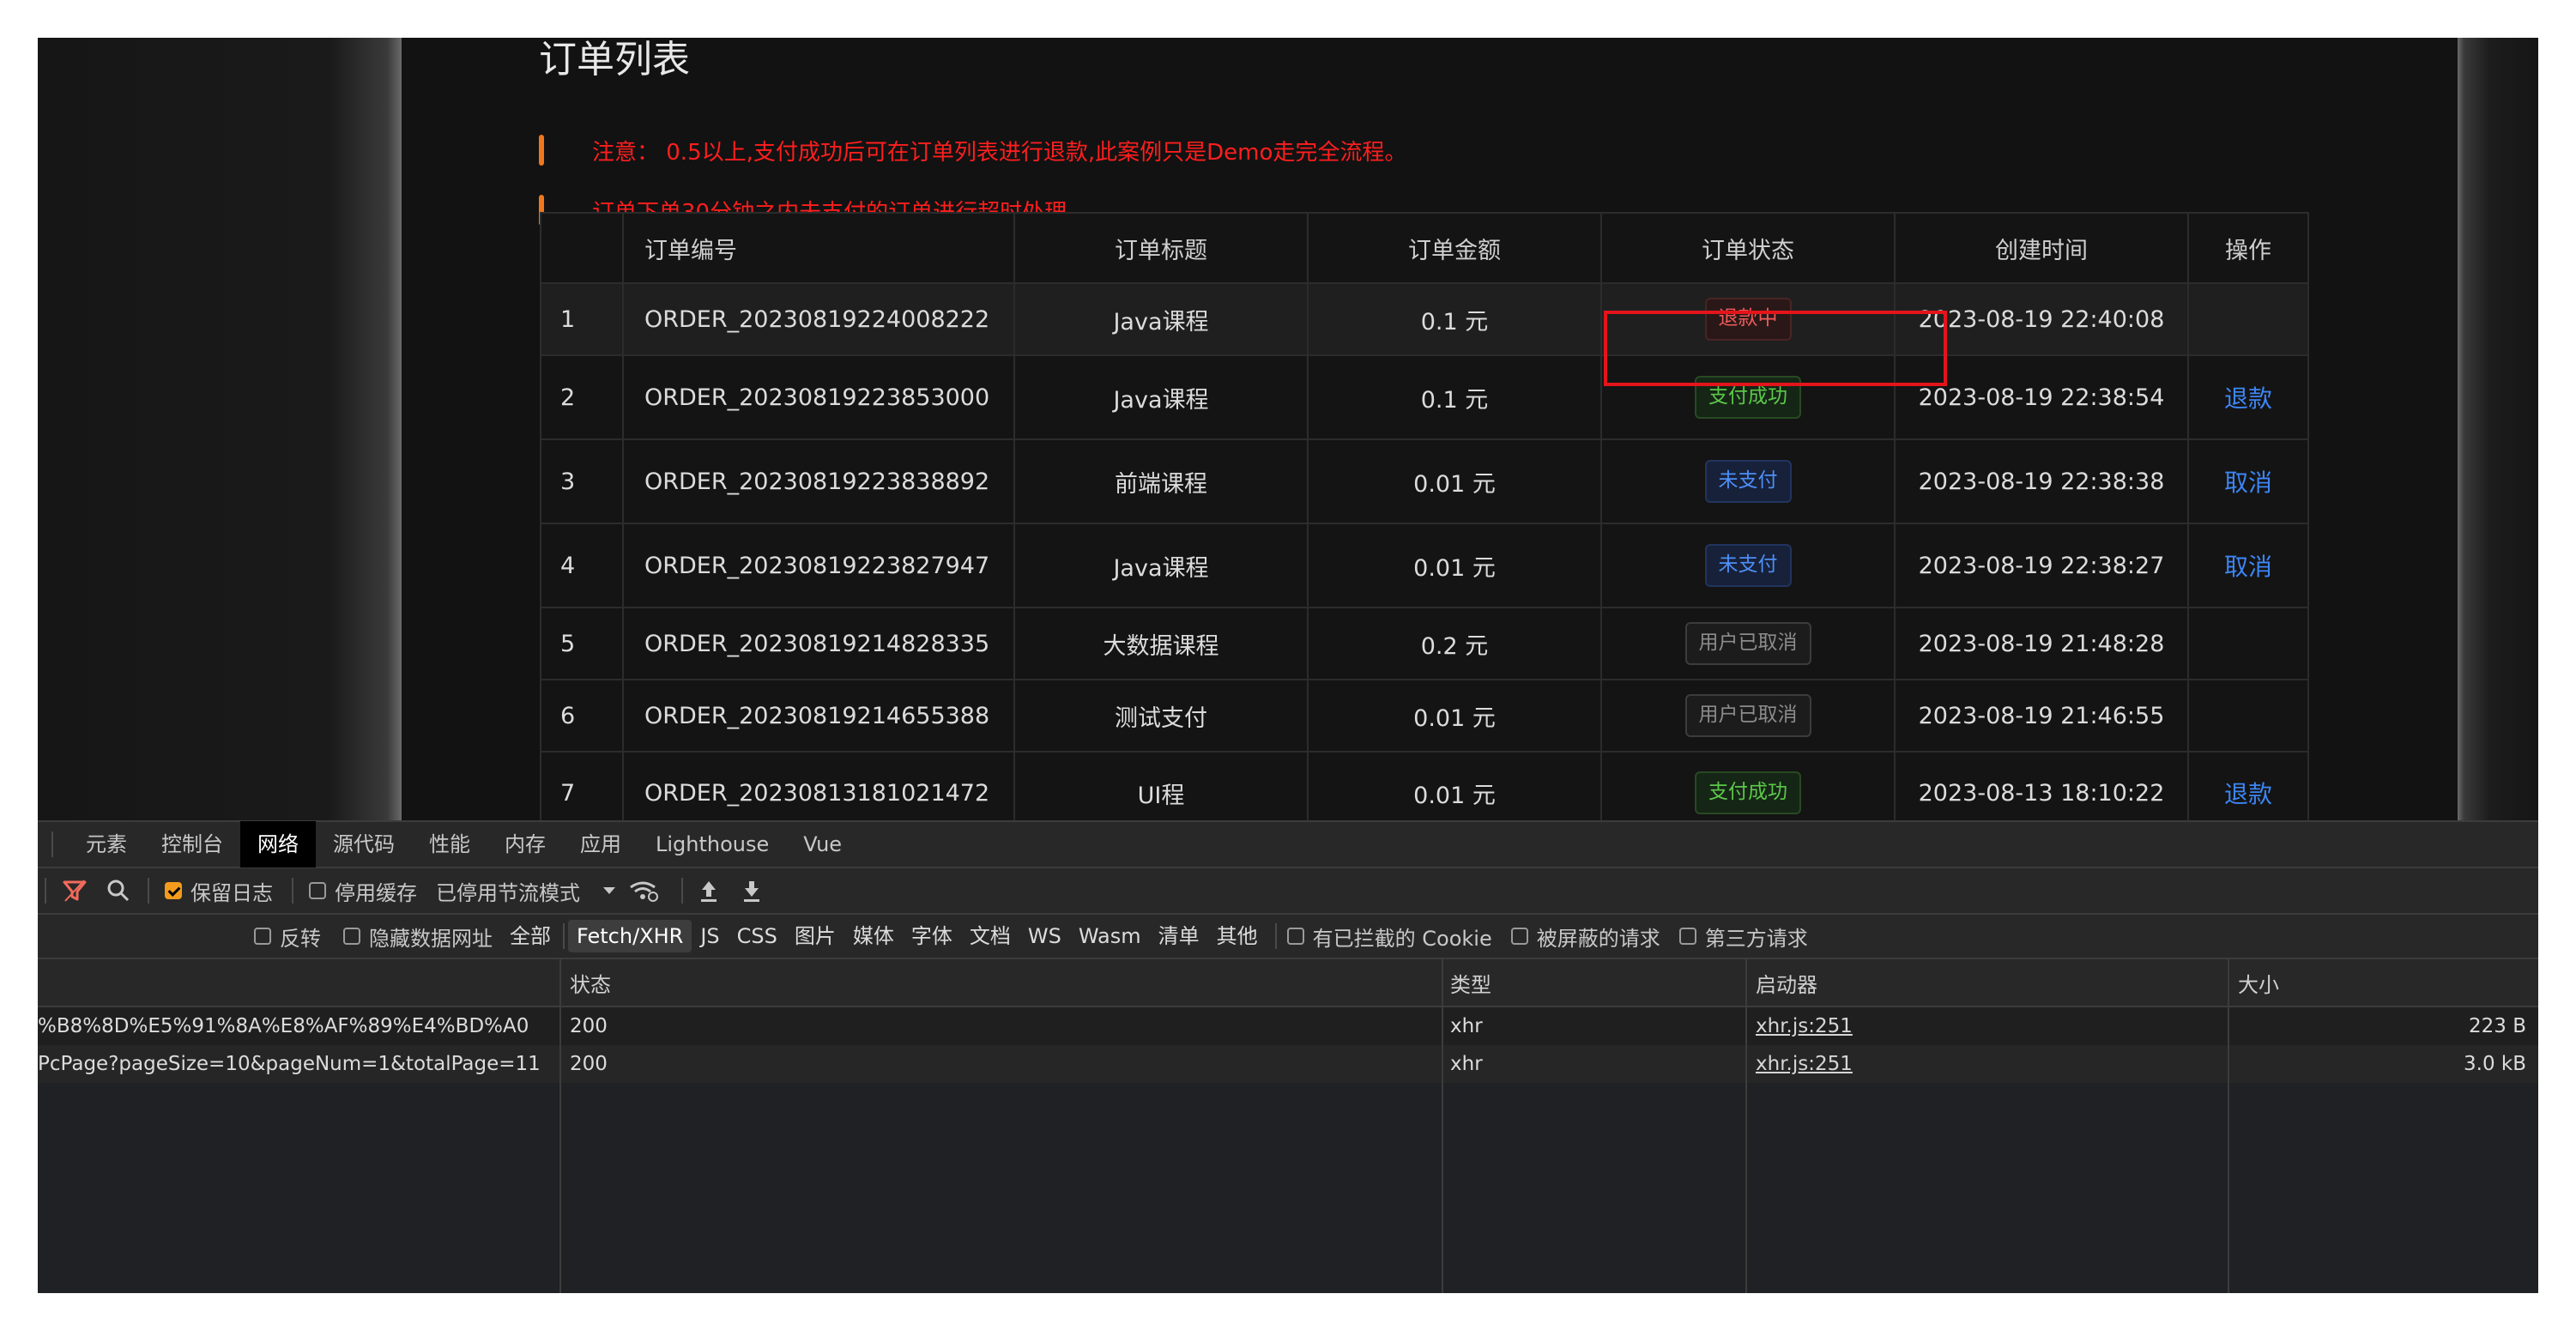 The height and width of the screenshot is (1330, 2576). Describe the element at coordinates (564, 936) in the screenshot. I see `filter-divider` at that location.